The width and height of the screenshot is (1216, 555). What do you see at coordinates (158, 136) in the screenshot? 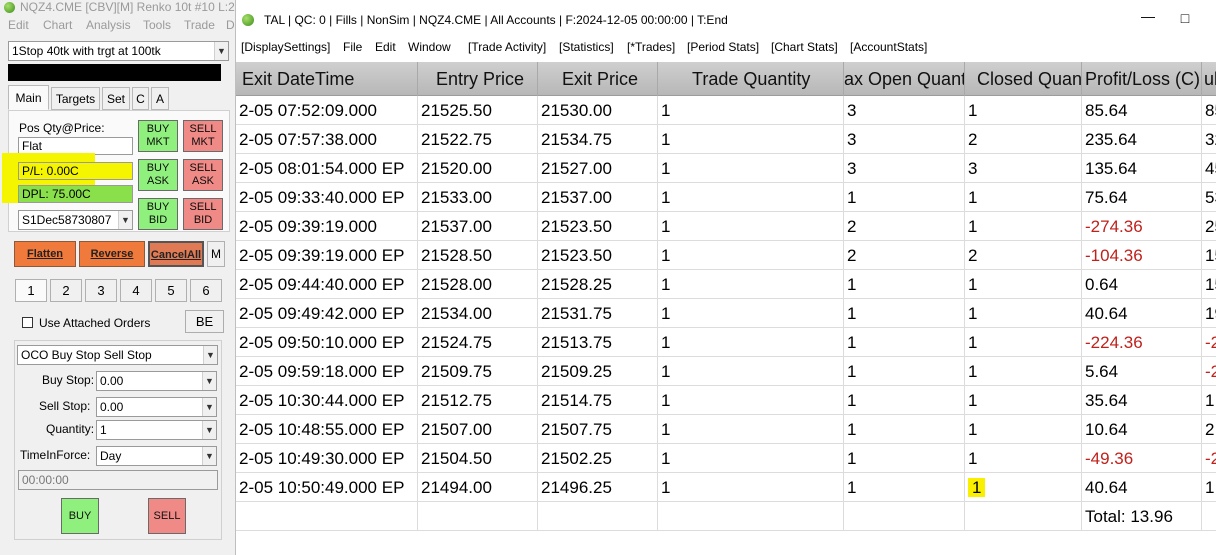
I see `buy-market-button: BUY MKT` at bounding box center [158, 136].